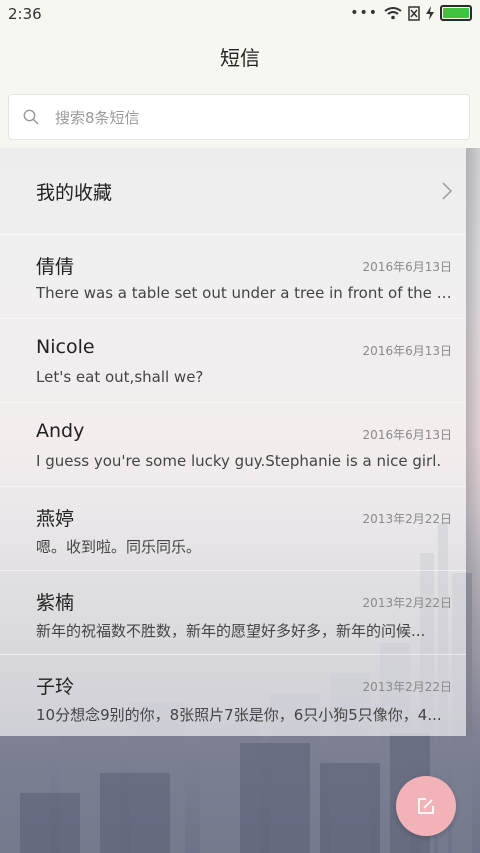 The image size is (480, 853). Describe the element at coordinates (364, 13) in the screenshot. I see `more-dots-icon: •••` at that location.